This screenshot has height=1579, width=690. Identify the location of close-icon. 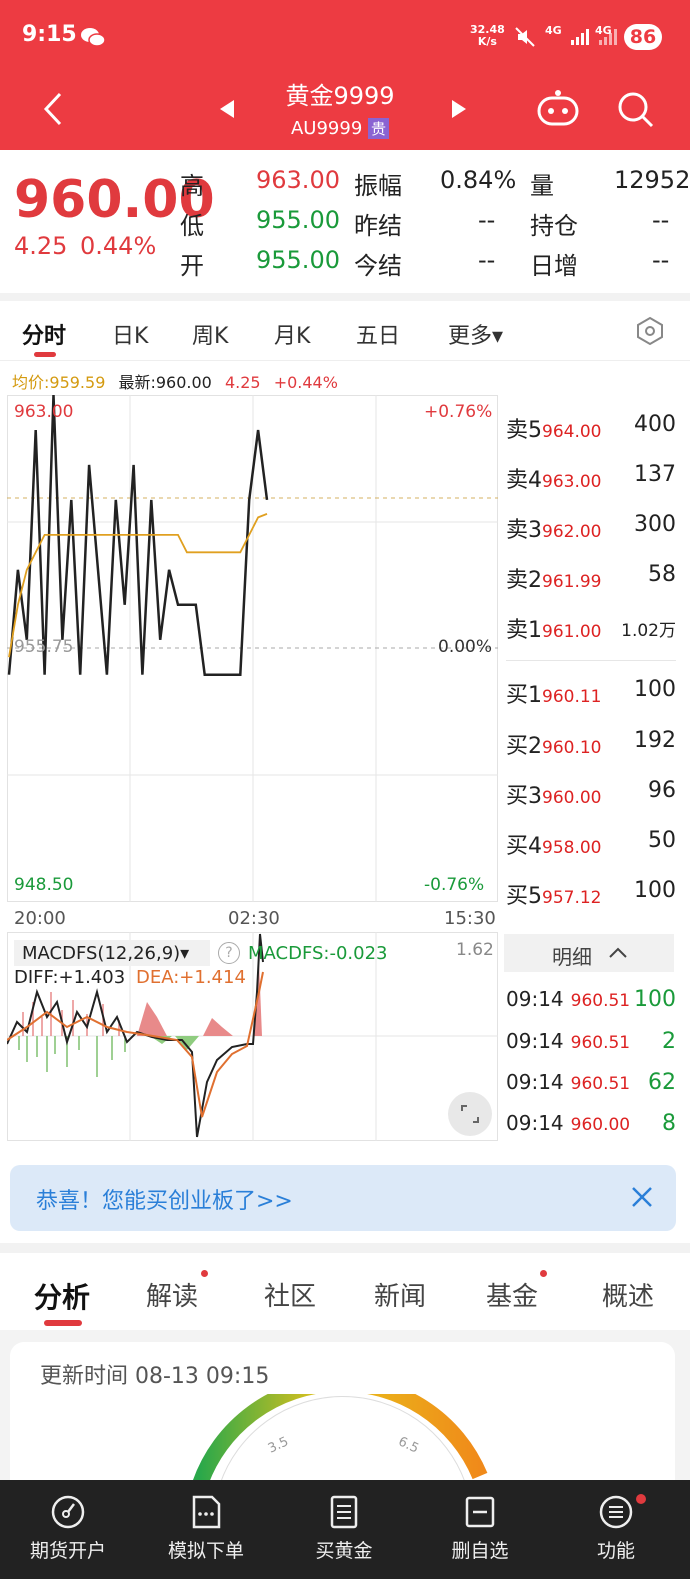
(642, 1197).